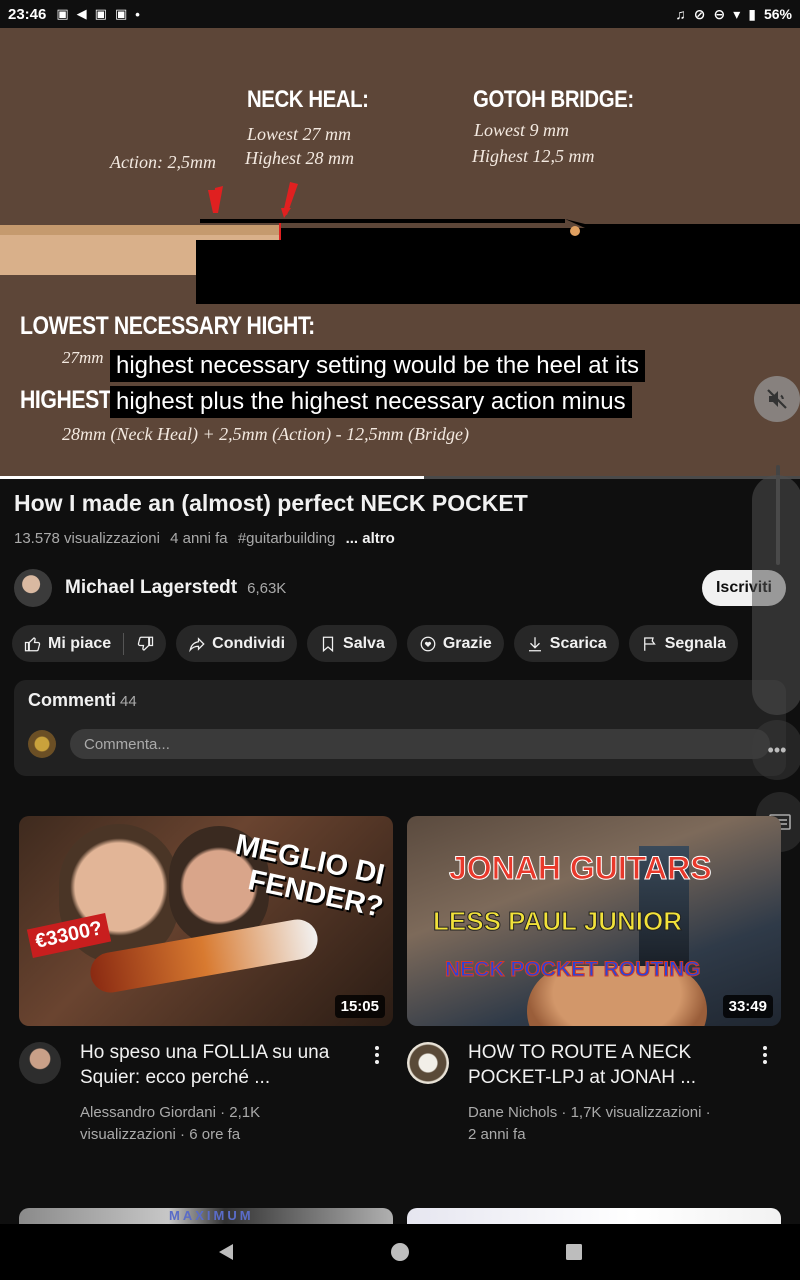  Describe the element at coordinates (776, 595) in the screenshot. I see `floating-scroll-handle` at that location.